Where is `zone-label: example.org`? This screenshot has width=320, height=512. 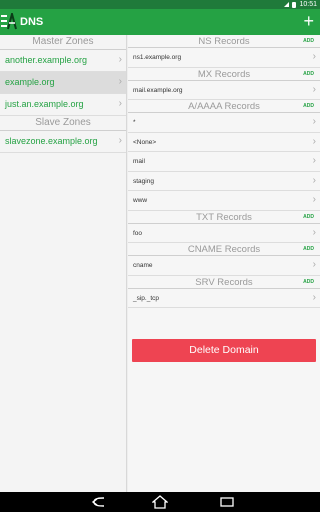 zone-label: example.org is located at coordinates (30, 82).